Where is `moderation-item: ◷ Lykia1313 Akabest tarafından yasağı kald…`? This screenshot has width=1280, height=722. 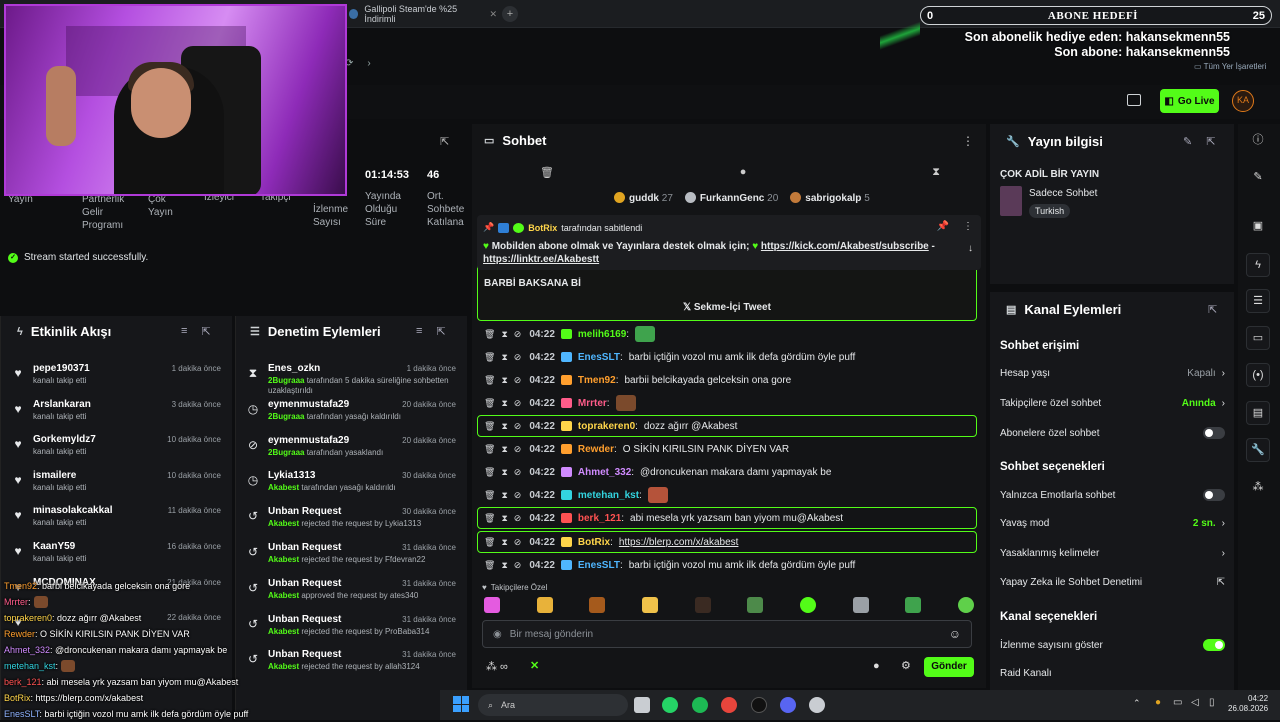 moderation-item: ◷ Lykia1313 Akabest tarafından yasağı kald… is located at coordinates (351, 485).